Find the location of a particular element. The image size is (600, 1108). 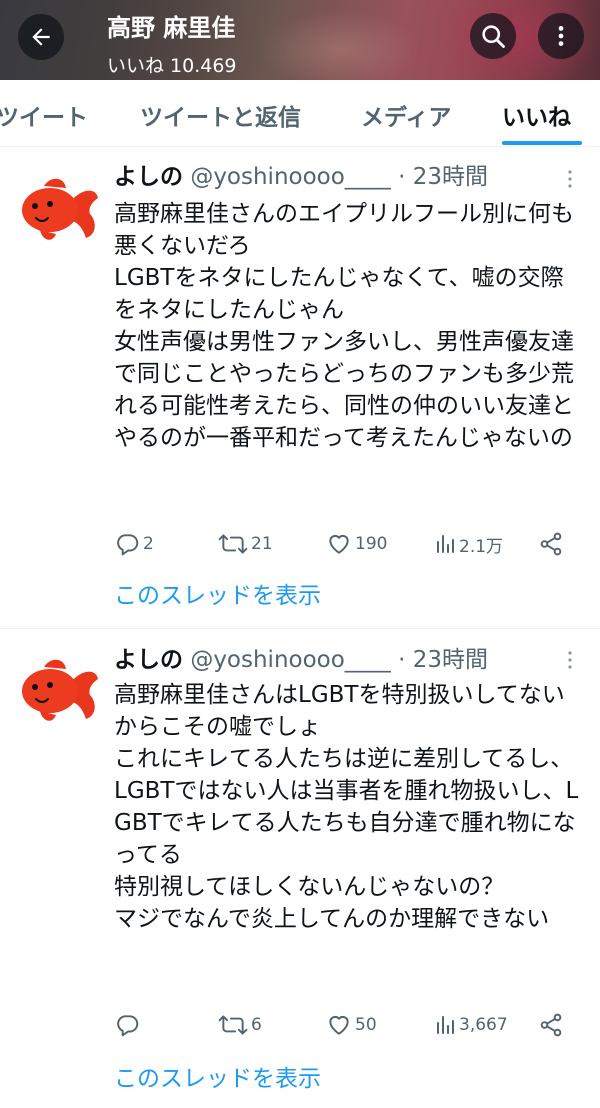

back-button is located at coordinates (41, 37).